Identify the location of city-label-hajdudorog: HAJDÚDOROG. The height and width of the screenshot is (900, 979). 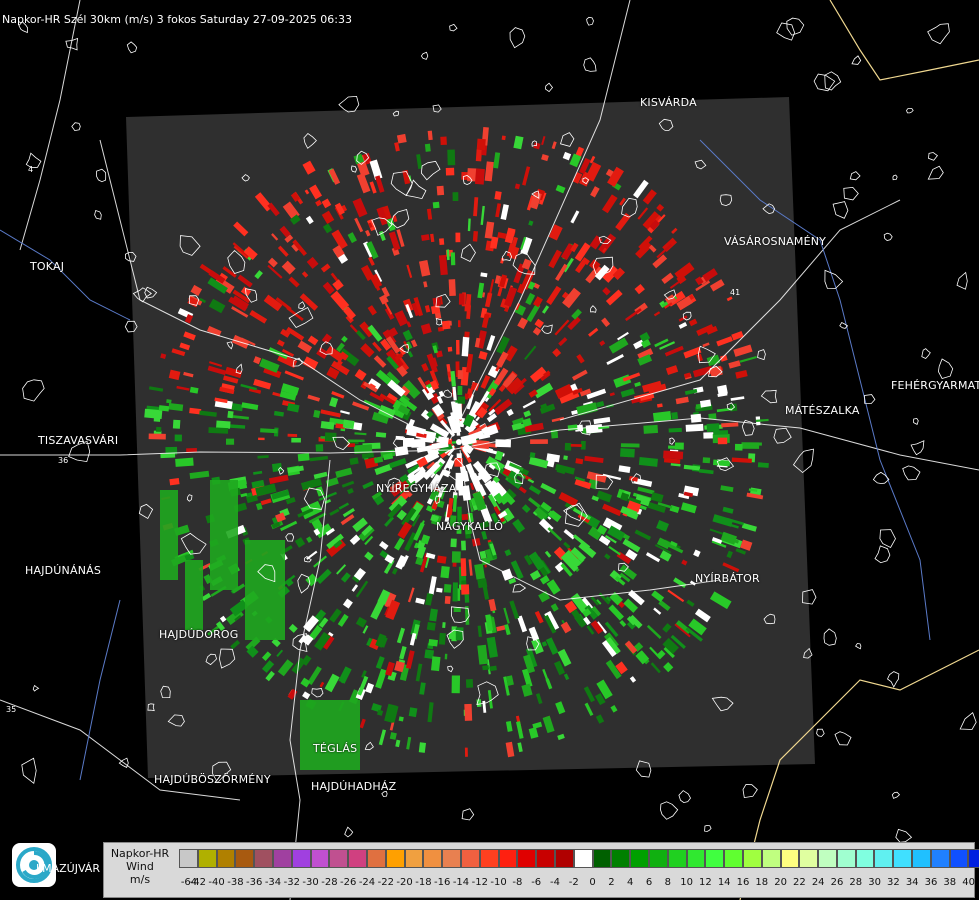
(199, 634).